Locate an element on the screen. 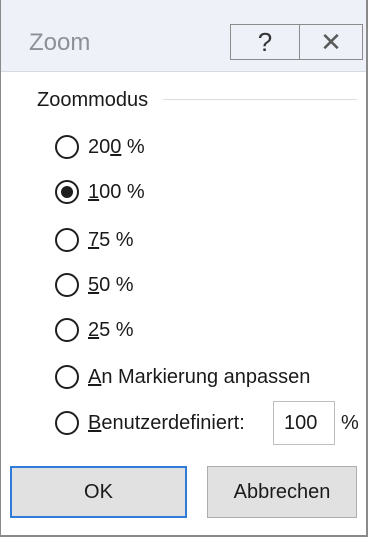  radio-option-200: 200 % is located at coordinates (100, 147).